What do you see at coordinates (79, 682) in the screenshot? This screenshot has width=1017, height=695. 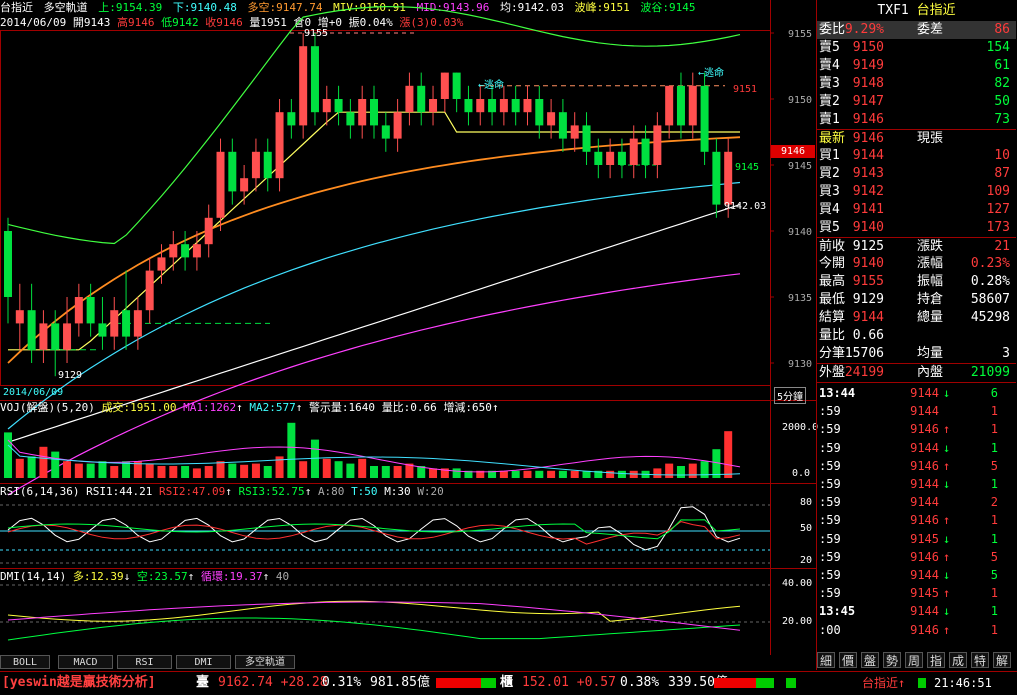 I see `brand-label: [yeswin越是贏技術分析]` at bounding box center [79, 682].